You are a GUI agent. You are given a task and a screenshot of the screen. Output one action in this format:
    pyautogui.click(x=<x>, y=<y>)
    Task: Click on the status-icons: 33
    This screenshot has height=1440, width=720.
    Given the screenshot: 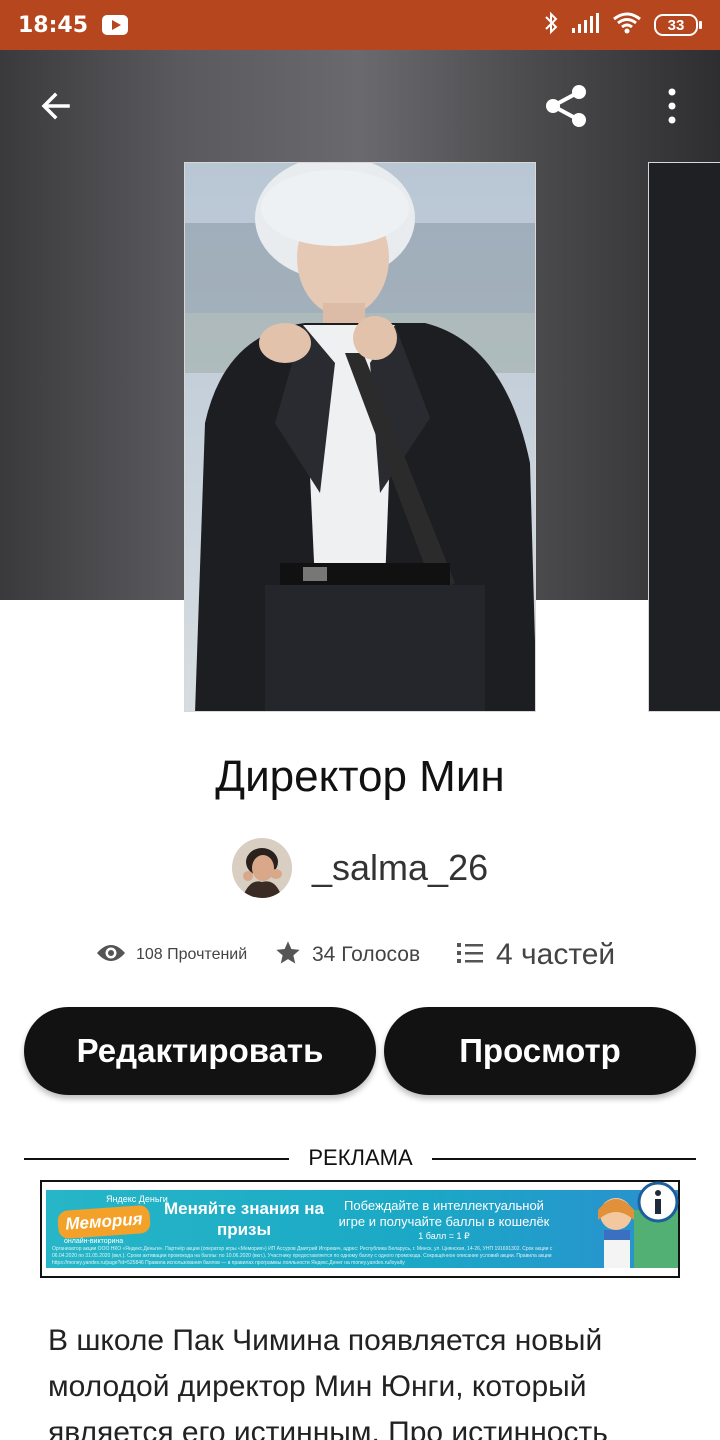 What is the action you would take?
    pyautogui.click(x=623, y=25)
    